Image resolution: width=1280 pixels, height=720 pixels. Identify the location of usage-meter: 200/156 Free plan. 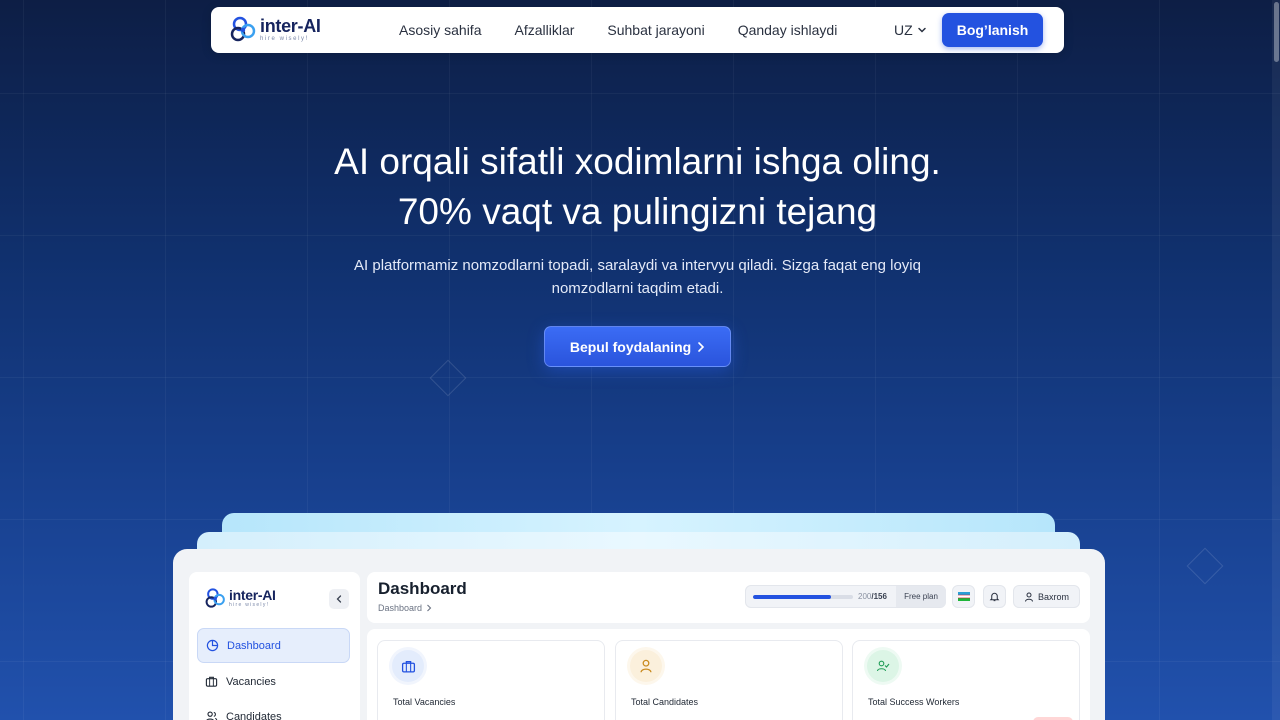
(845, 596).